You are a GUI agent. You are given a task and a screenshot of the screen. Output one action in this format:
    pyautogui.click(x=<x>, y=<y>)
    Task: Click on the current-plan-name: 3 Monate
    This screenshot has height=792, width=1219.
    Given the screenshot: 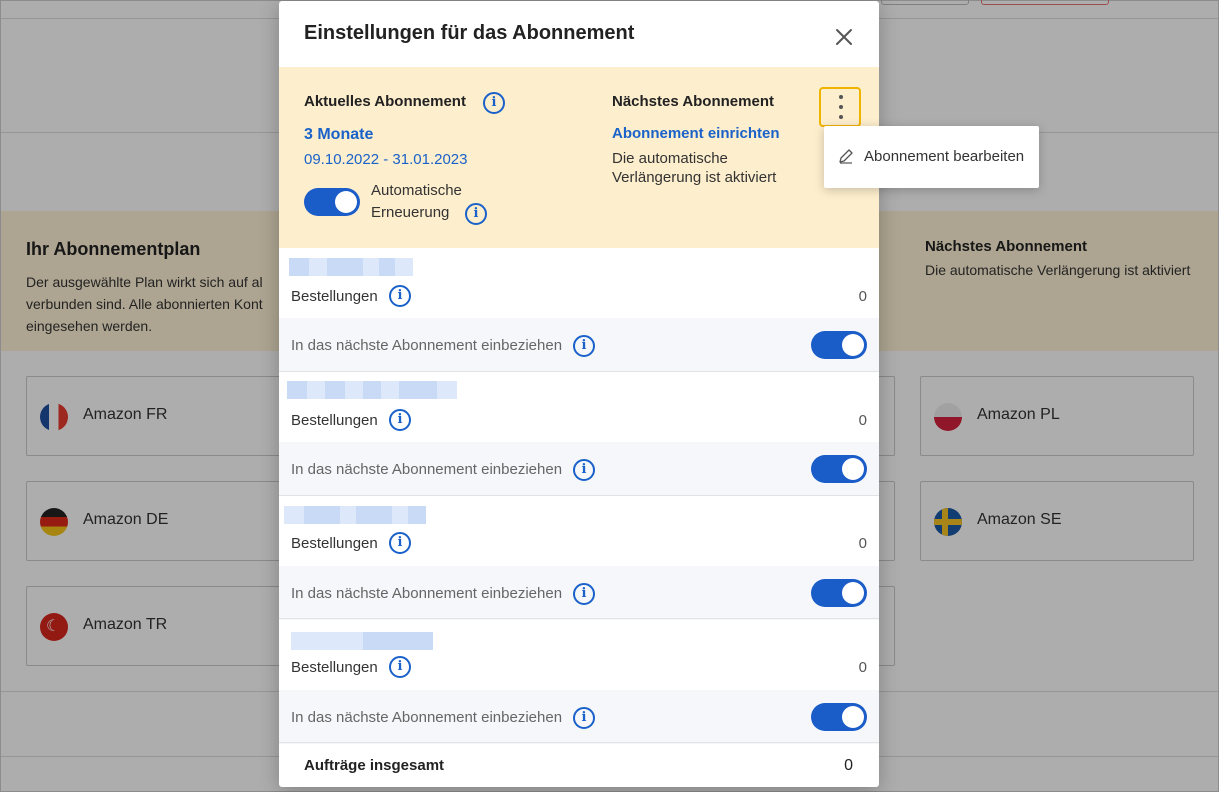 What is the action you would take?
    pyautogui.click(x=339, y=134)
    